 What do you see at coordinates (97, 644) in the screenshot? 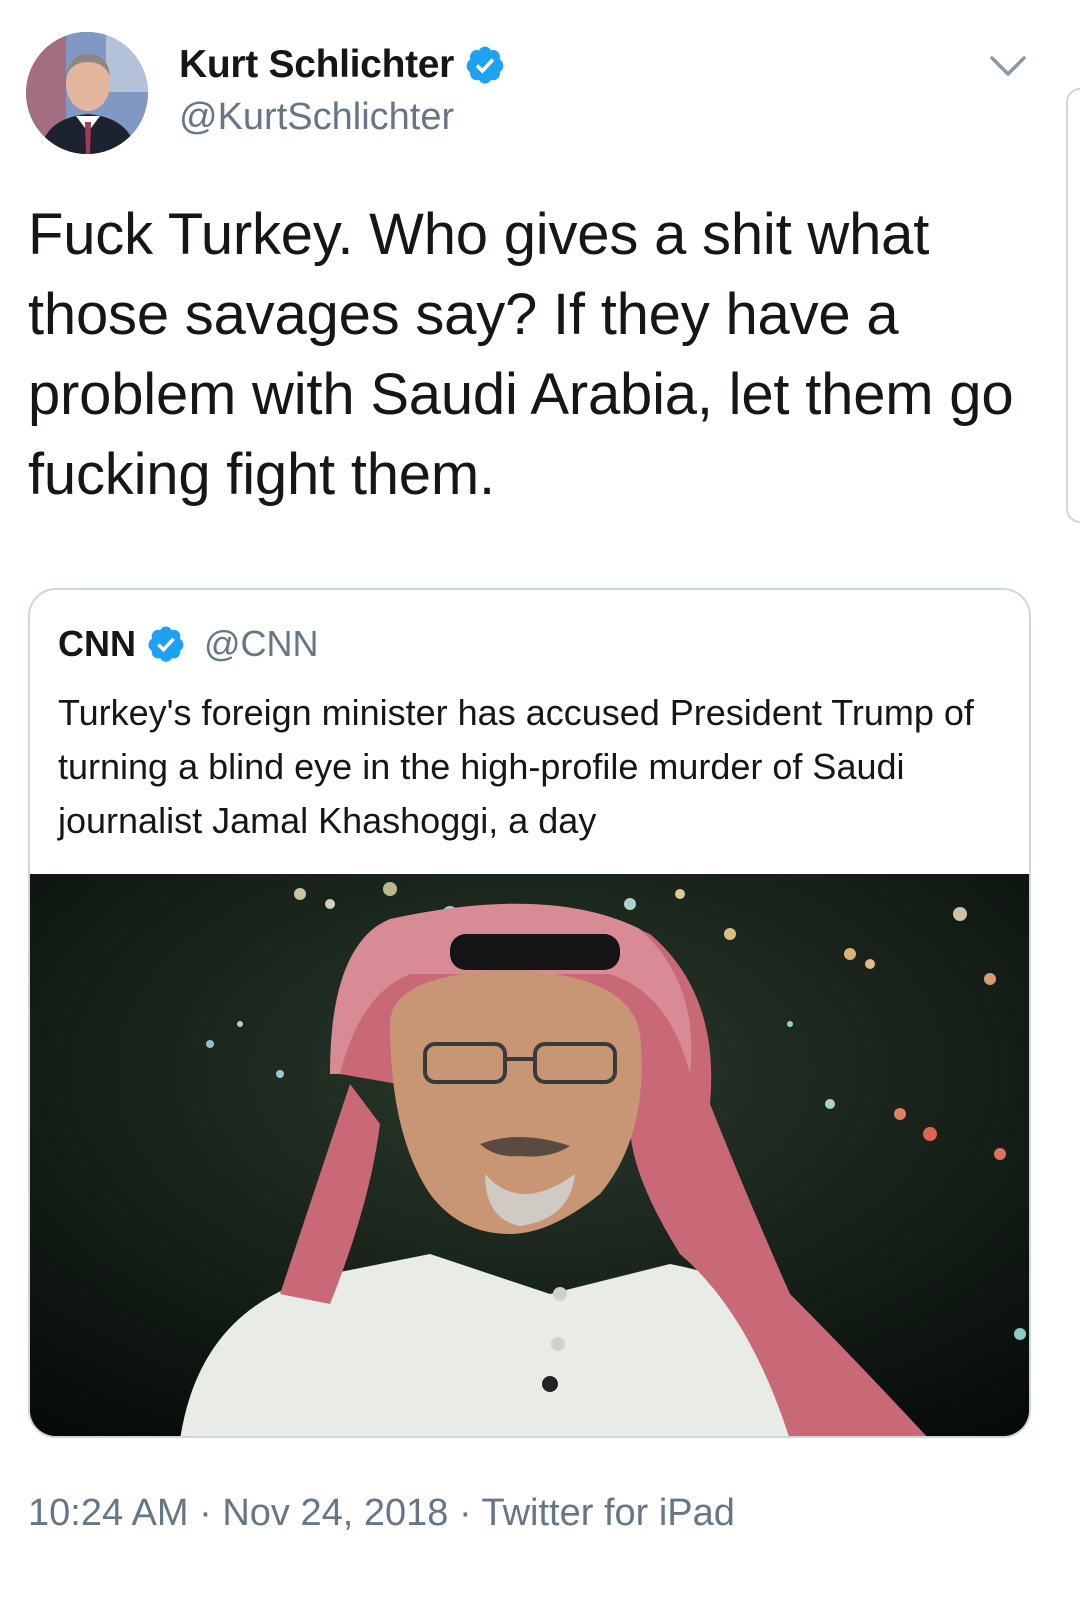
I see `quoted-author-display-name: CNN` at bounding box center [97, 644].